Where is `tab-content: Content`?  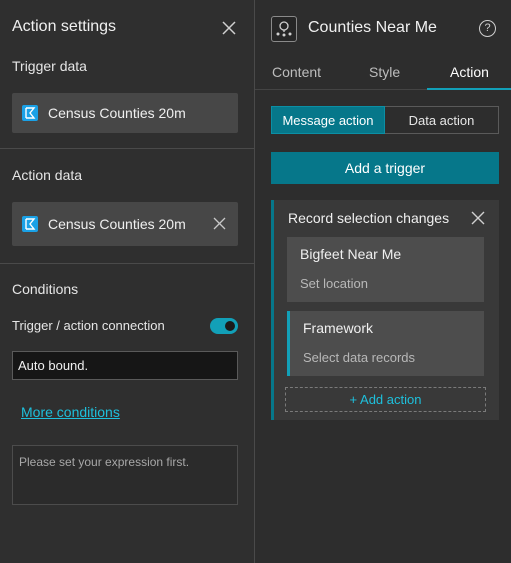 tab-content: Content is located at coordinates (296, 72).